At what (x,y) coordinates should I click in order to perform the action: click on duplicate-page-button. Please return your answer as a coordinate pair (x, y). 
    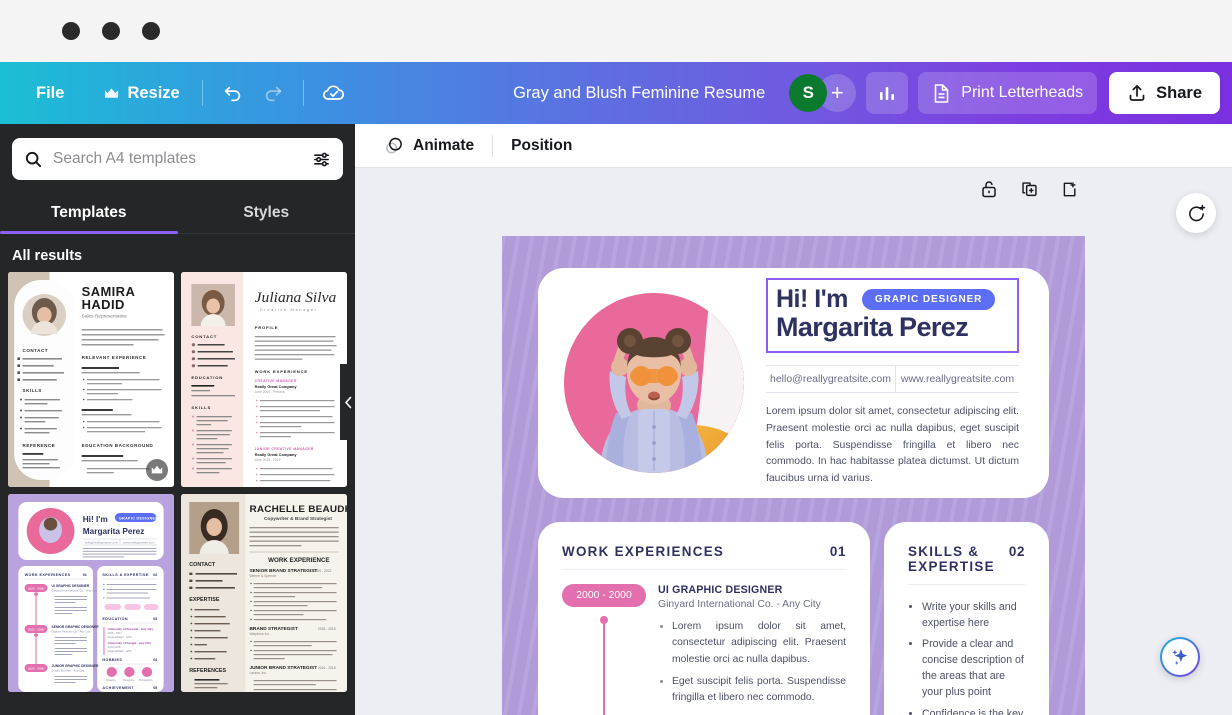
    Looking at the image, I should click on (1029, 189).